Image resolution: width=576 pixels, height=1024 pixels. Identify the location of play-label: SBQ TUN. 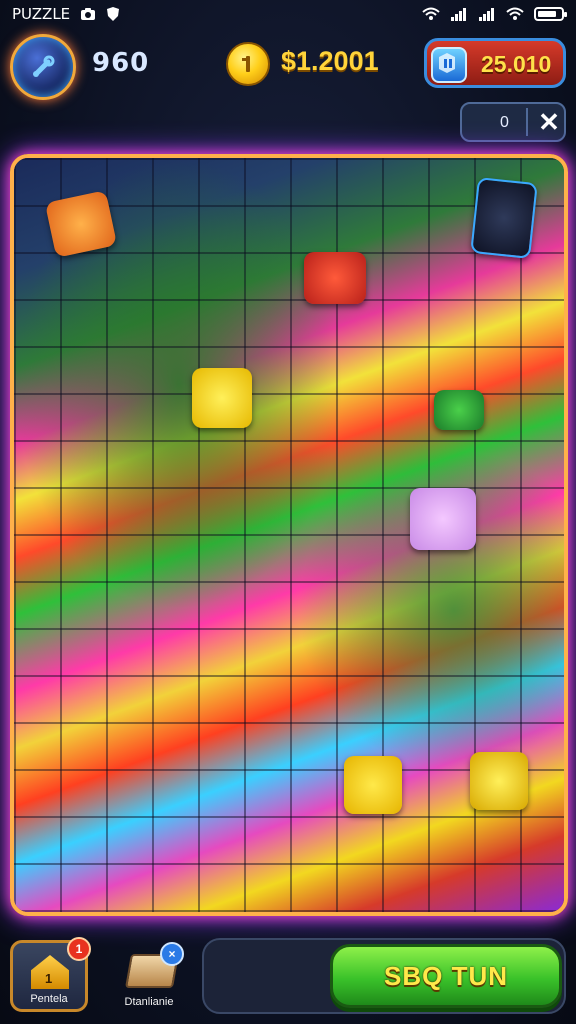
(446, 975).